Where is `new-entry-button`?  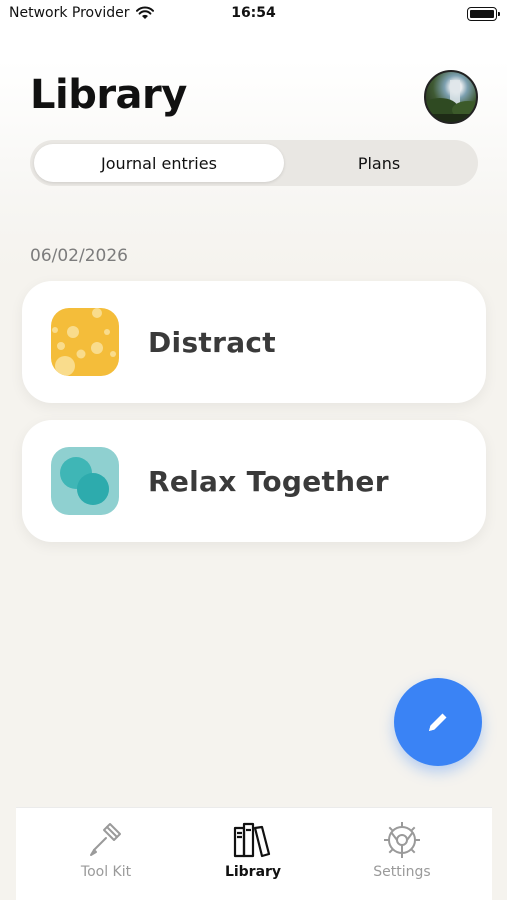 new-entry-button is located at coordinates (438, 722).